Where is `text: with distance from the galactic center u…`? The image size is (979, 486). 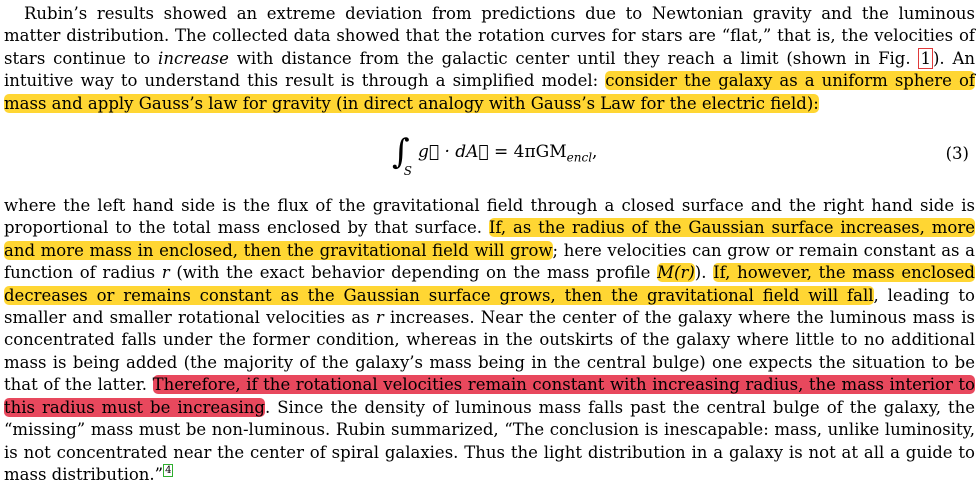 text: with distance from the galactic center u… is located at coordinates (573, 58).